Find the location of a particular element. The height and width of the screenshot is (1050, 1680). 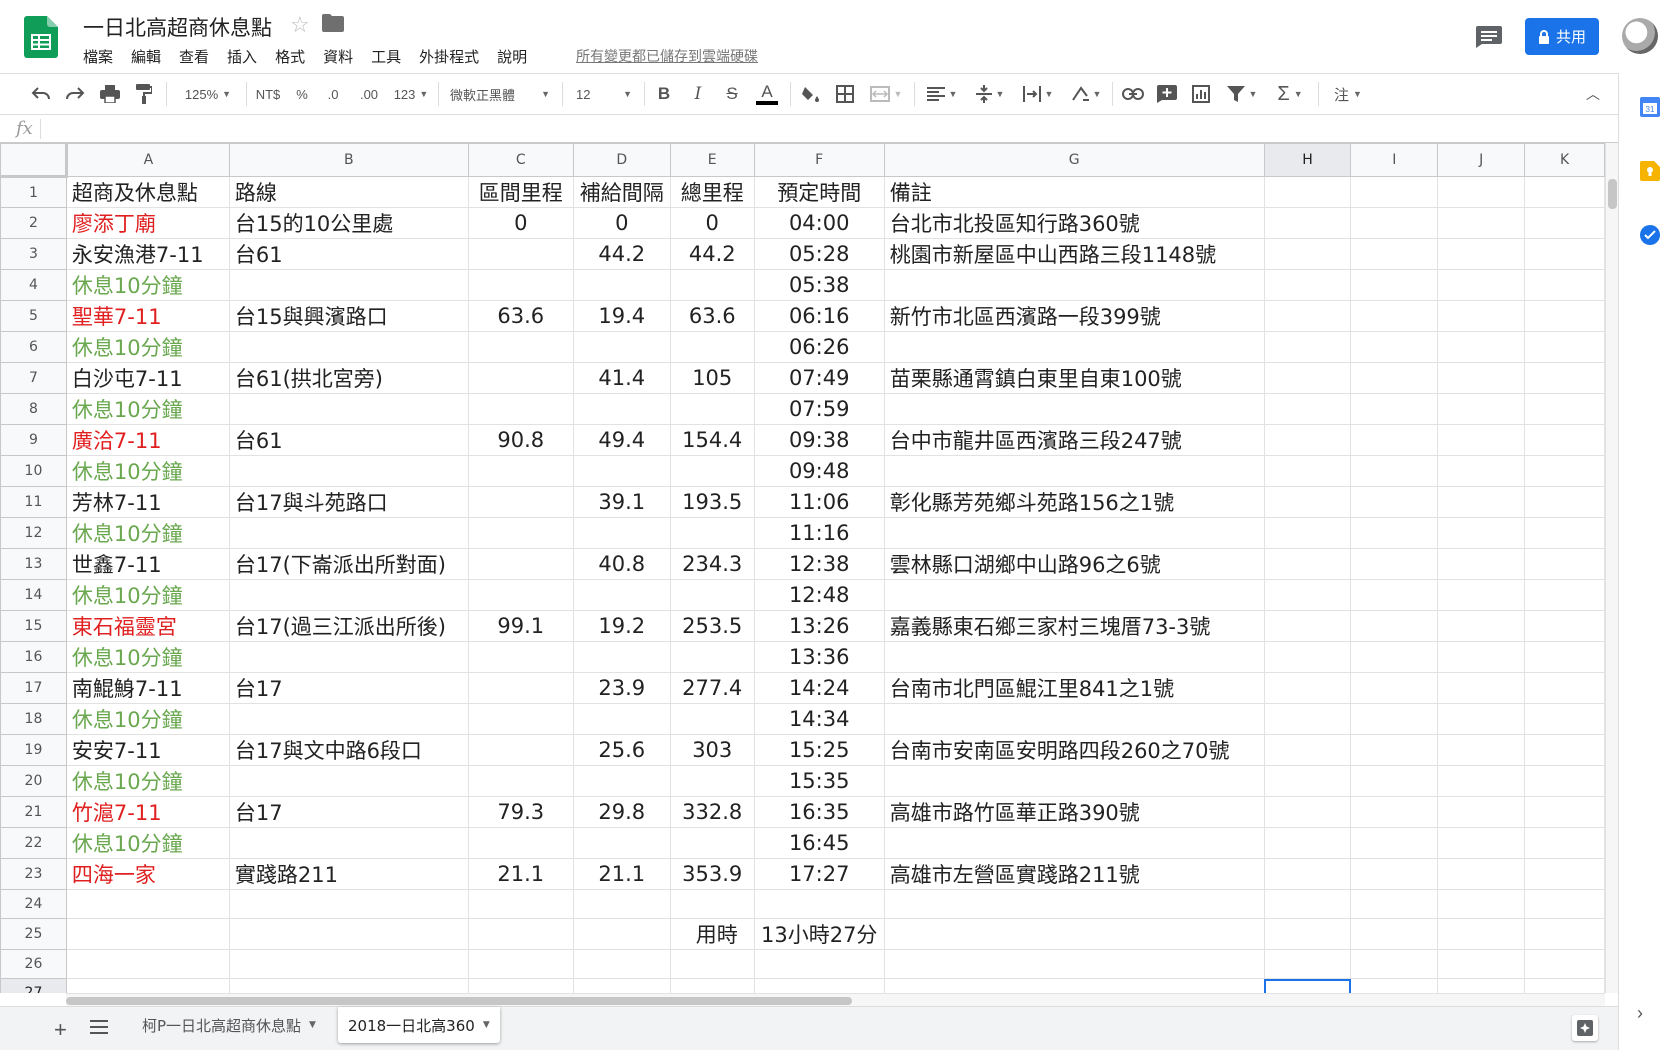

cell-f: 13:36 is located at coordinates (819, 657).